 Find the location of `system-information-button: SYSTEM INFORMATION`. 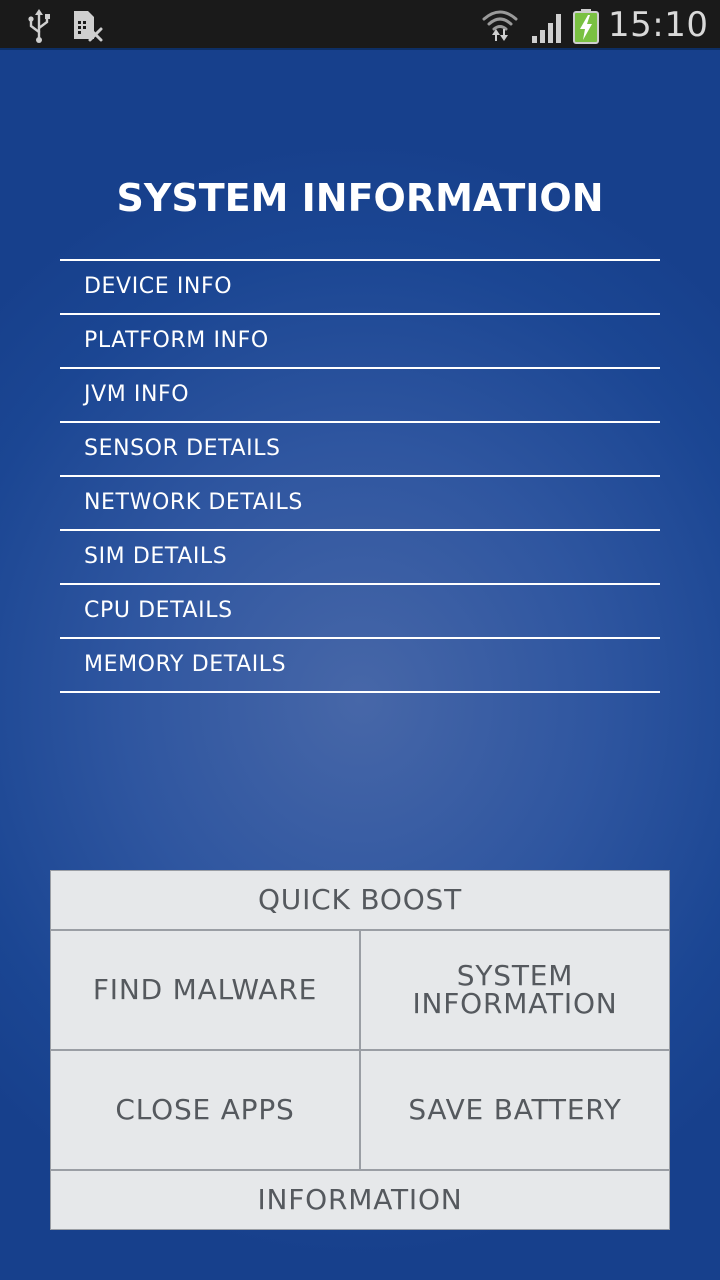

system-information-button: SYSTEM INFORMATION is located at coordinates (515, 990).